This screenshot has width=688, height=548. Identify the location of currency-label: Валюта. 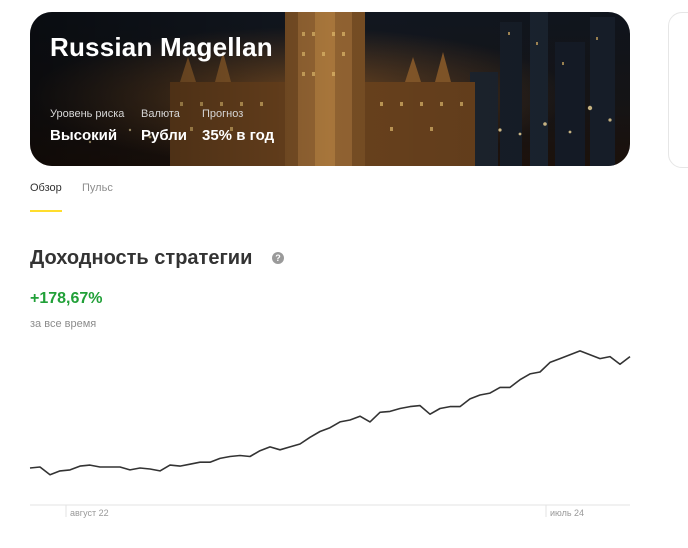
(160, 114).